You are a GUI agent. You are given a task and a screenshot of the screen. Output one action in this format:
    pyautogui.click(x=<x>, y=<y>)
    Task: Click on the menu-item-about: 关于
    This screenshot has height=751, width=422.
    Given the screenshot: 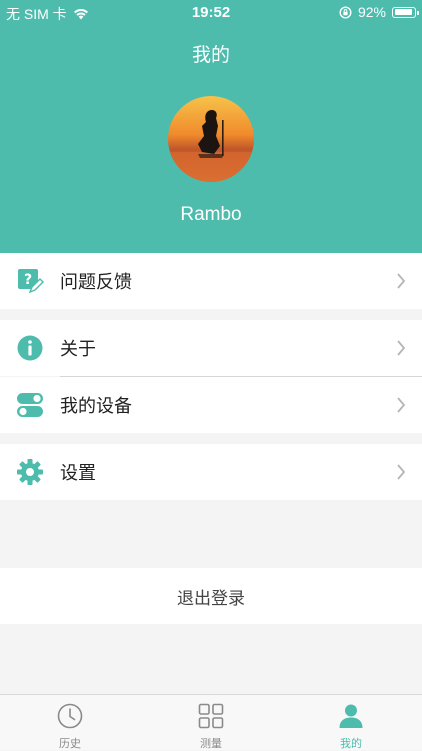 What is the action you would take?
    pyautogui.click(x=211, y=348)
    